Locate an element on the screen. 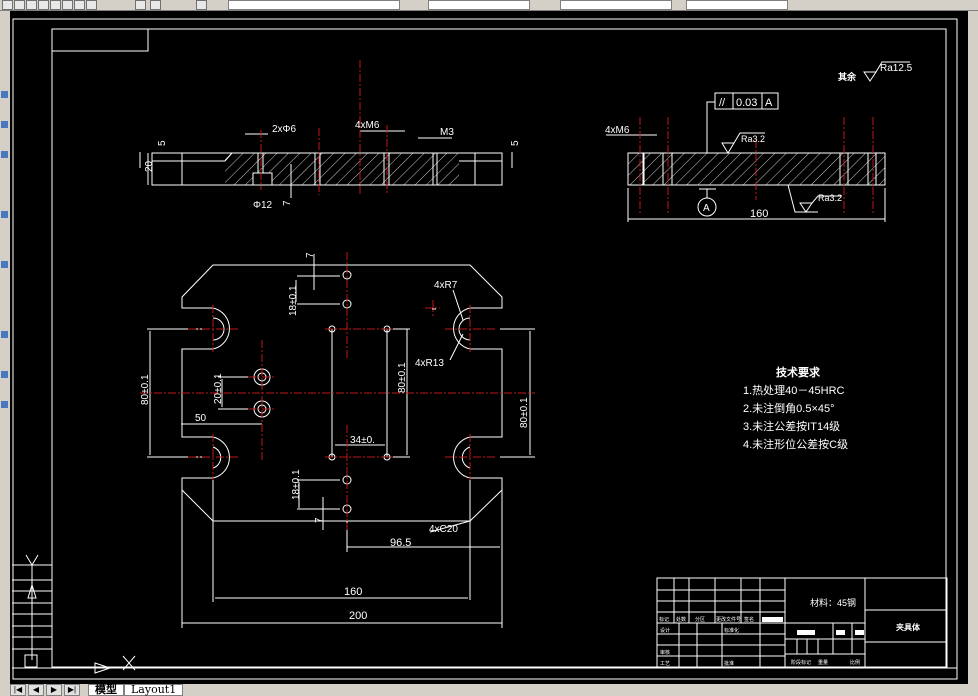 The width and height of the screenshot is (978, 696). tb-label: 批准 is located at coordinates (729, 663).